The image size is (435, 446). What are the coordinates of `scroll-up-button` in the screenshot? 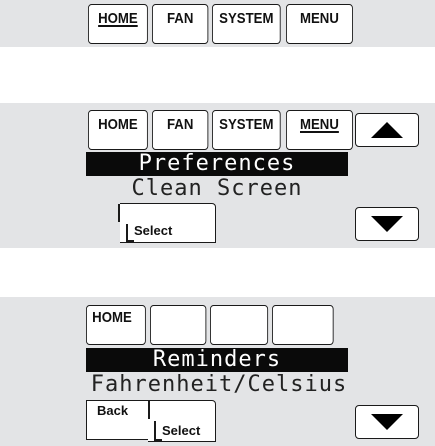 It's located at (387, 130).